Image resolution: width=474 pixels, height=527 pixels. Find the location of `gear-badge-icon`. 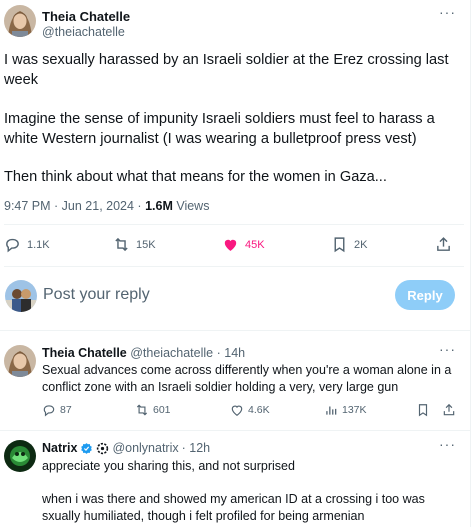

gear-badge-icon is located at coordinates (103, 448).